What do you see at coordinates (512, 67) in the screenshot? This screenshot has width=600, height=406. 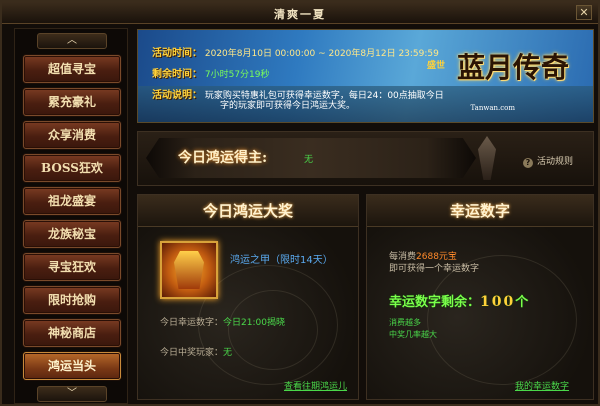 I see `logo-name: 蓝月传奇` at bounding box center [512, 67].